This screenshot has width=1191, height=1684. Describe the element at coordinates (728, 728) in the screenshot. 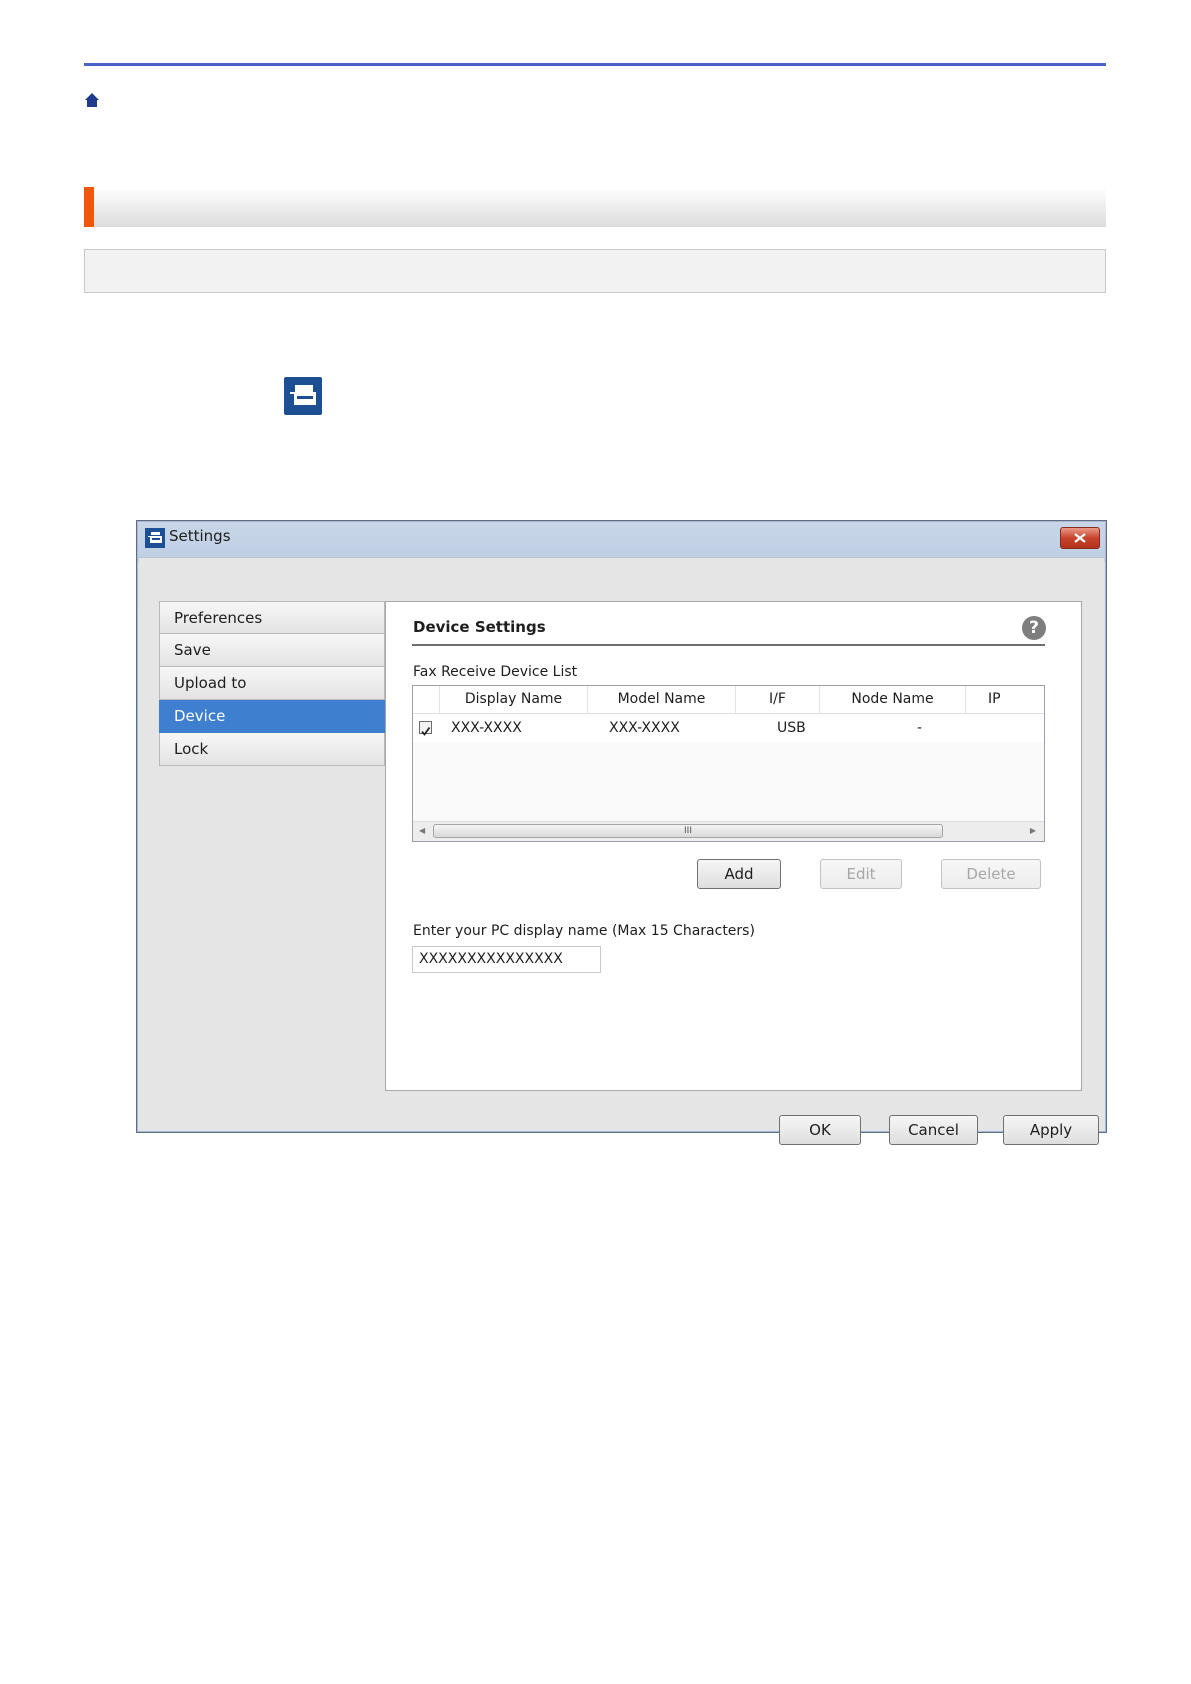

I see `table-row: XXX-XXXX XXX-XXXX USB -` at that location.